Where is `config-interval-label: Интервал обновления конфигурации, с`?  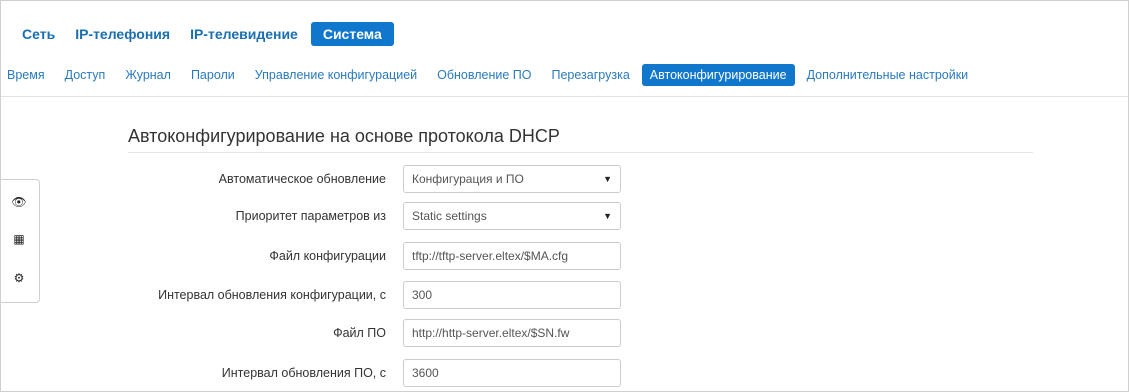 config-interval-label: Интервал обновления конфигурации, с is located at coordinates (272, 295).